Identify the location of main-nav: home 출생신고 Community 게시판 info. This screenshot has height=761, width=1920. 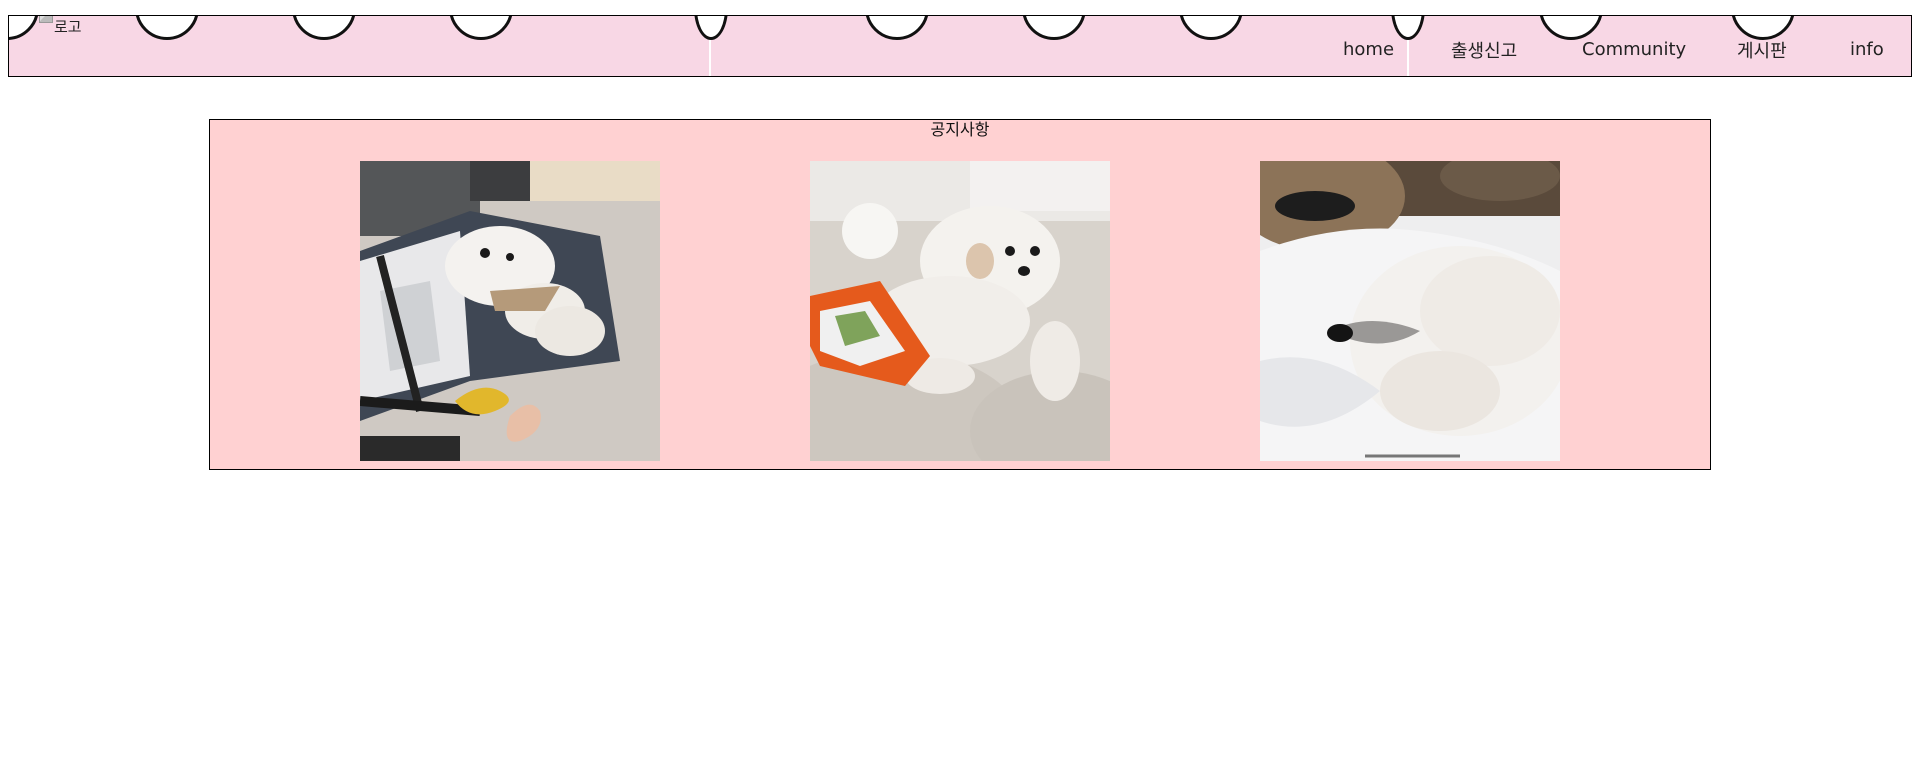
(960, 46).